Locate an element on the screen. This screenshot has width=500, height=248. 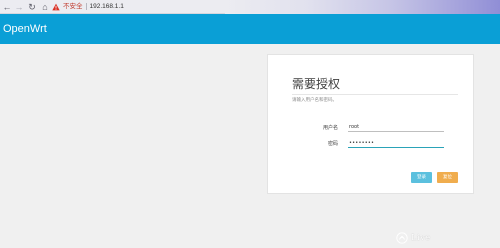
home-icon: ⌂ is located at coordinates (45, 7).